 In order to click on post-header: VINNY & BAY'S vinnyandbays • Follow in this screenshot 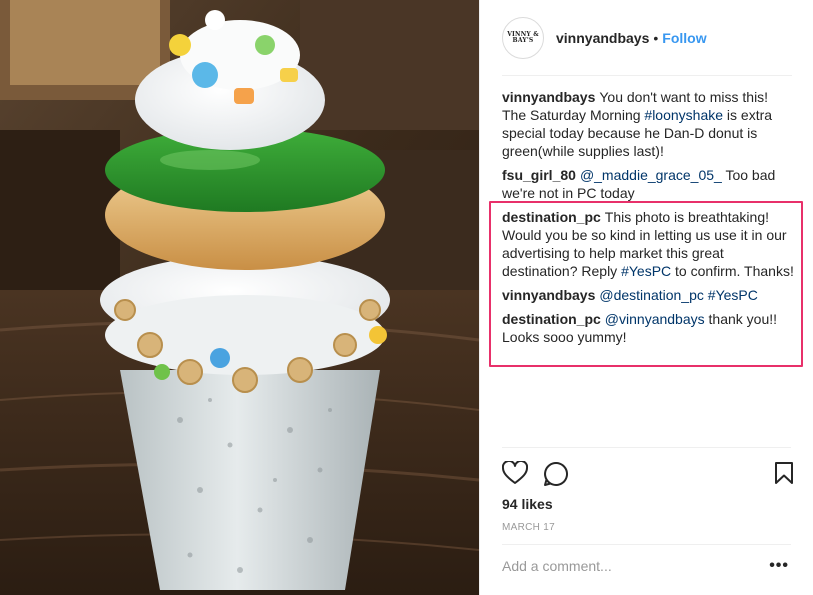, I will do `click(646, 38)`.